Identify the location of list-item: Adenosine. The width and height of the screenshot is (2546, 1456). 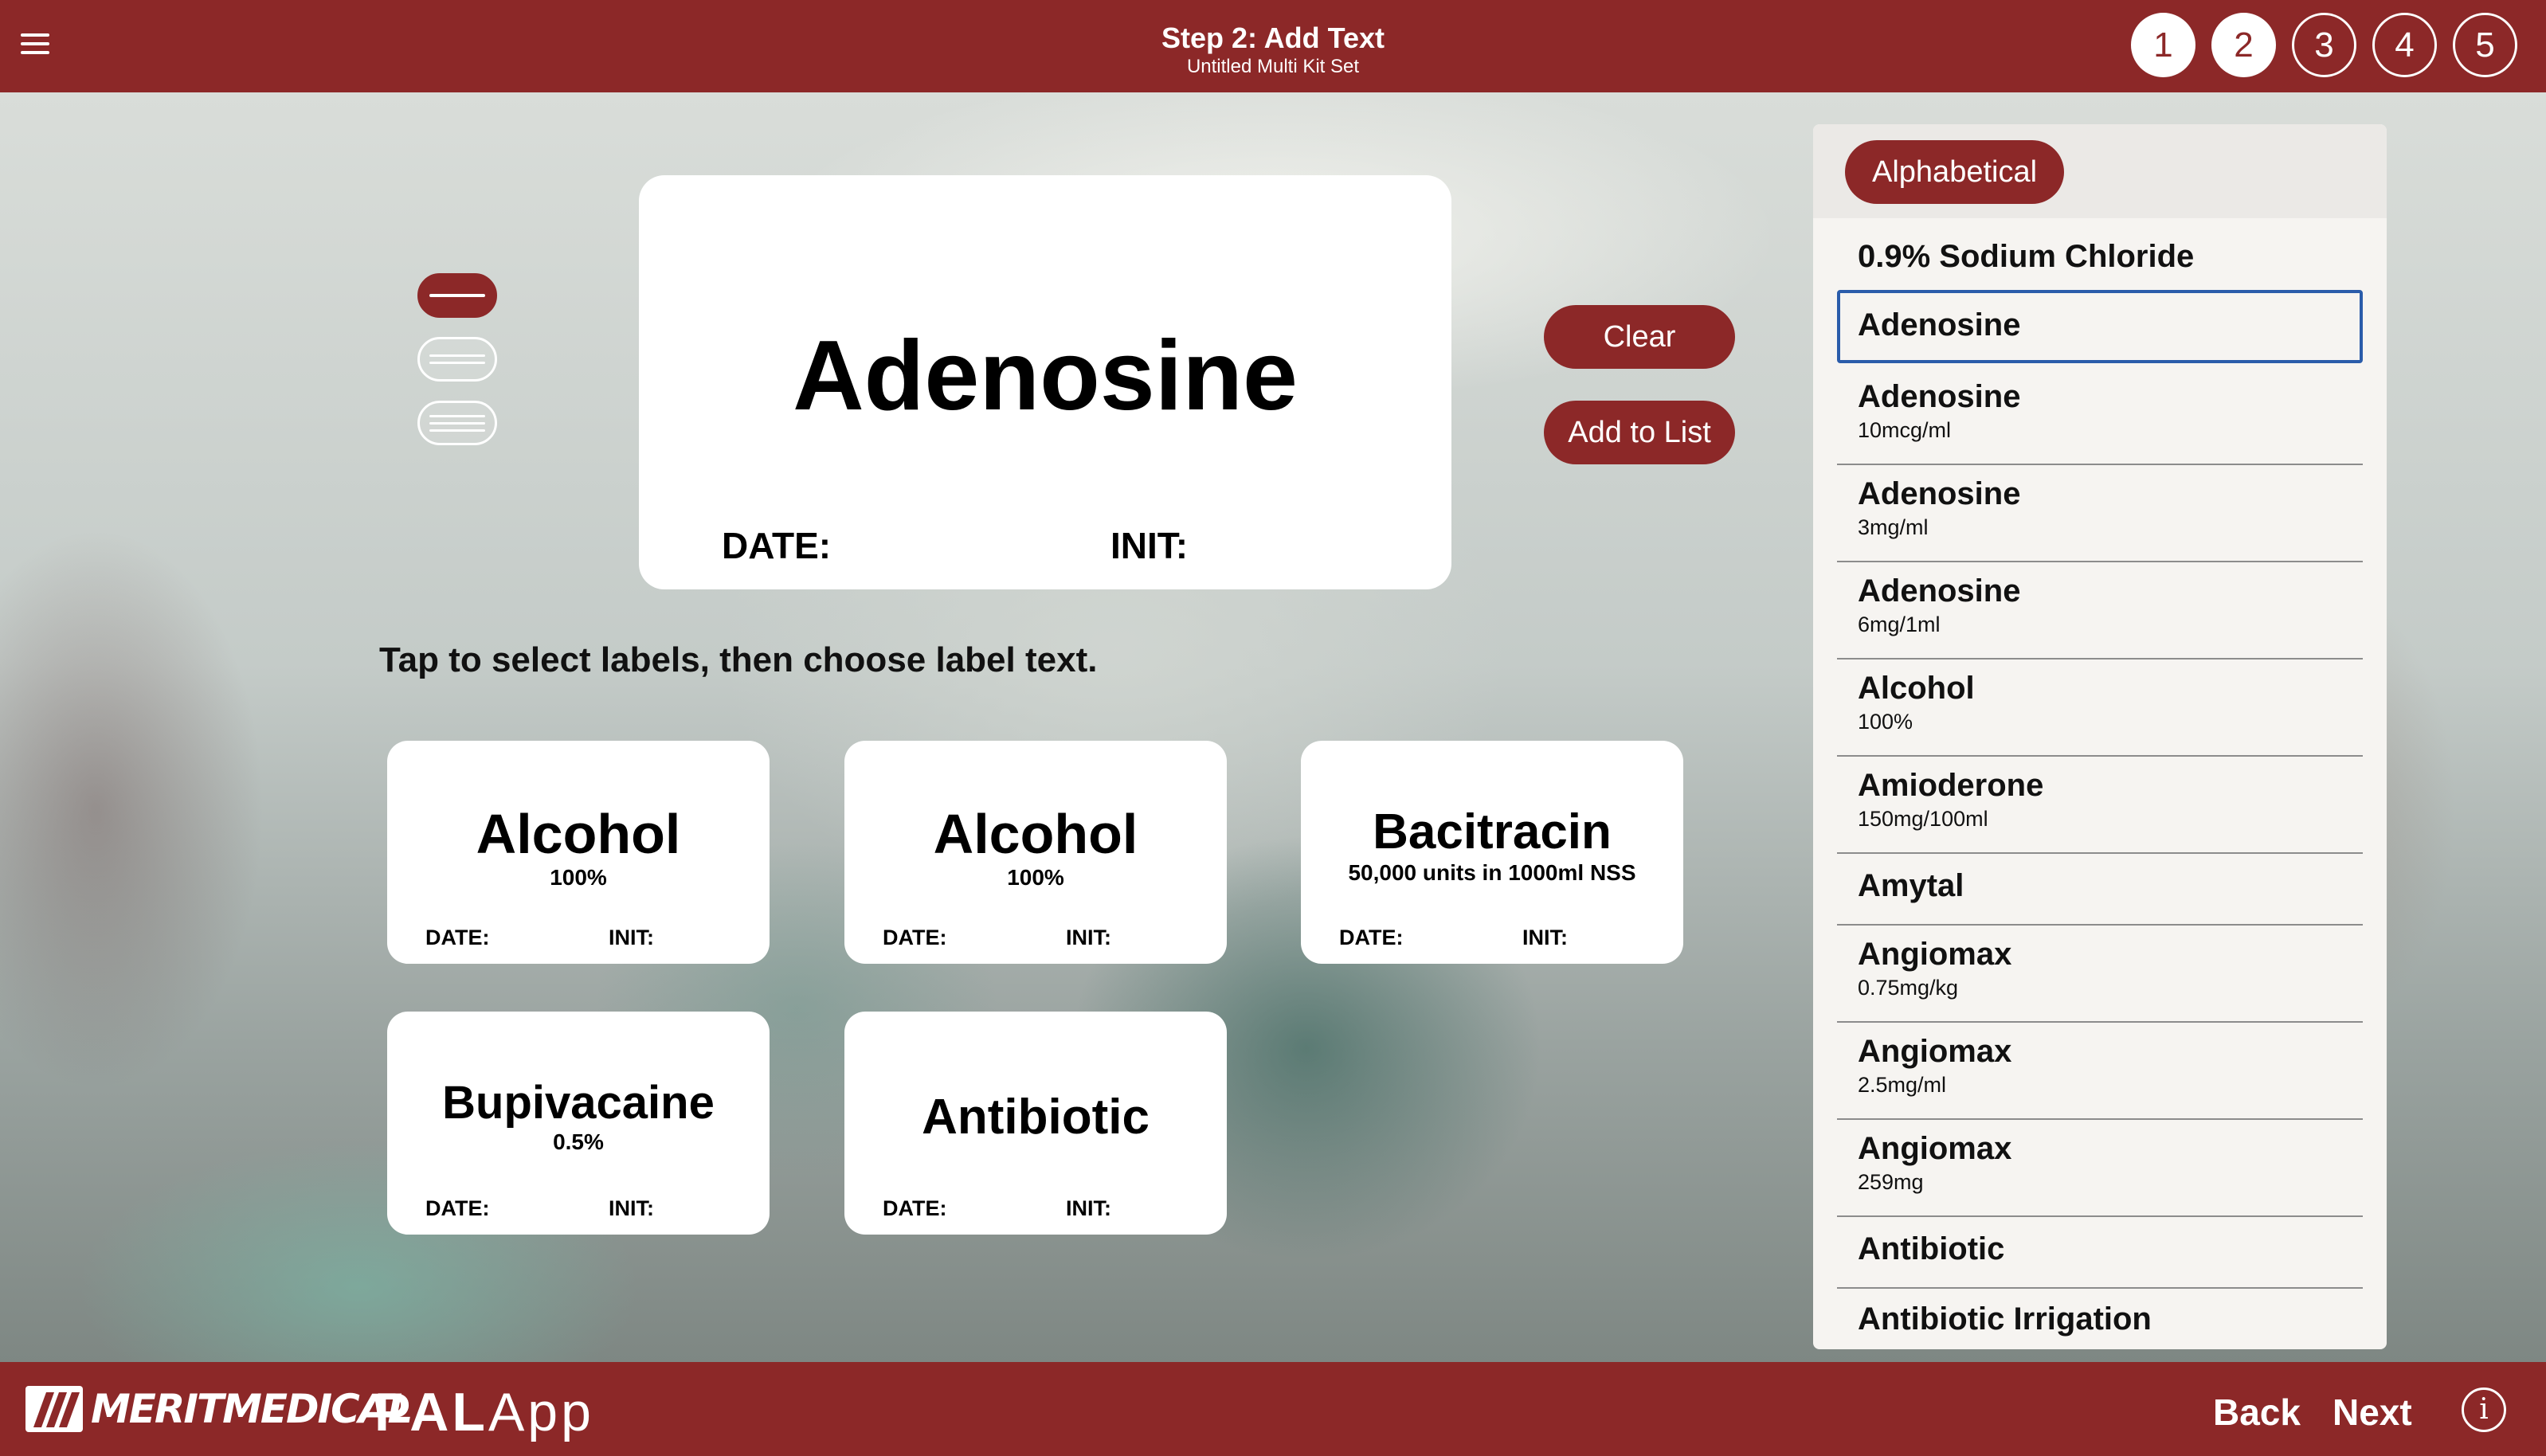
(2100, 326).